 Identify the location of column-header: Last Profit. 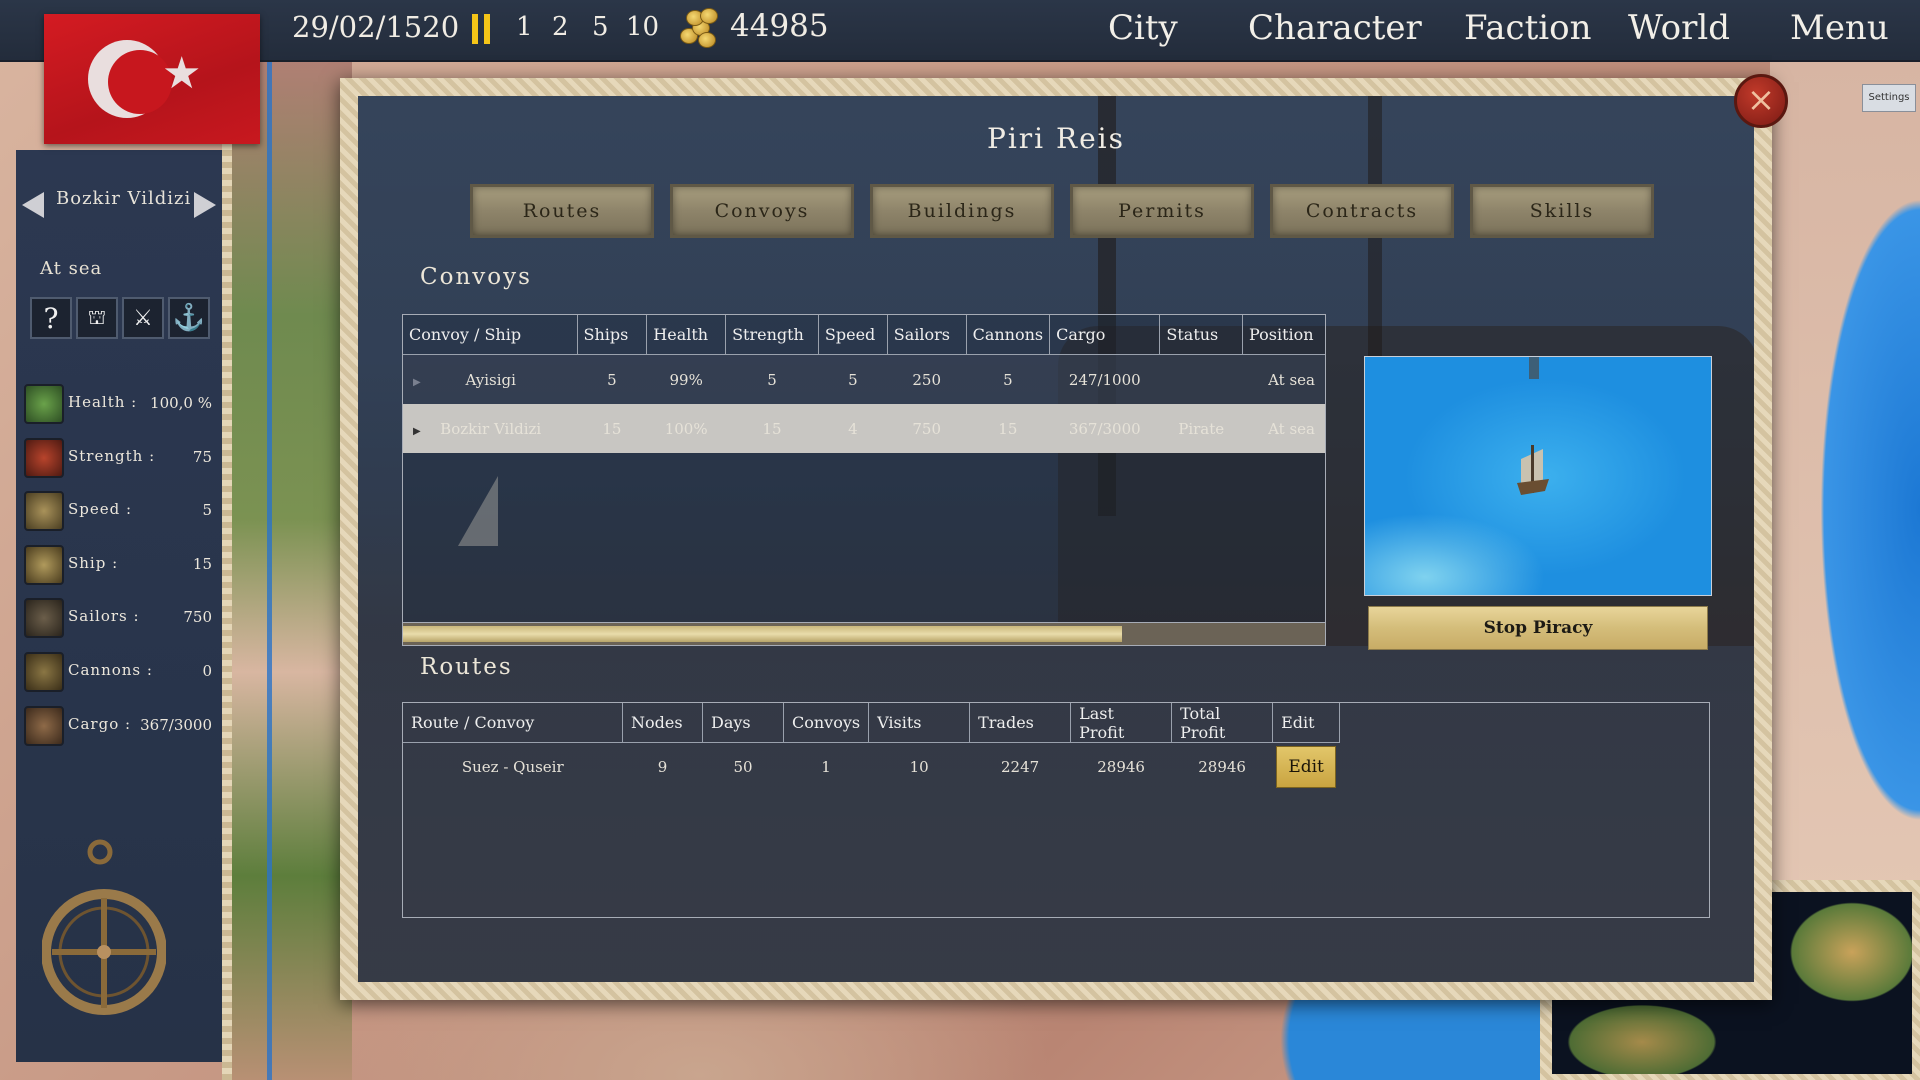
(1121, 723).